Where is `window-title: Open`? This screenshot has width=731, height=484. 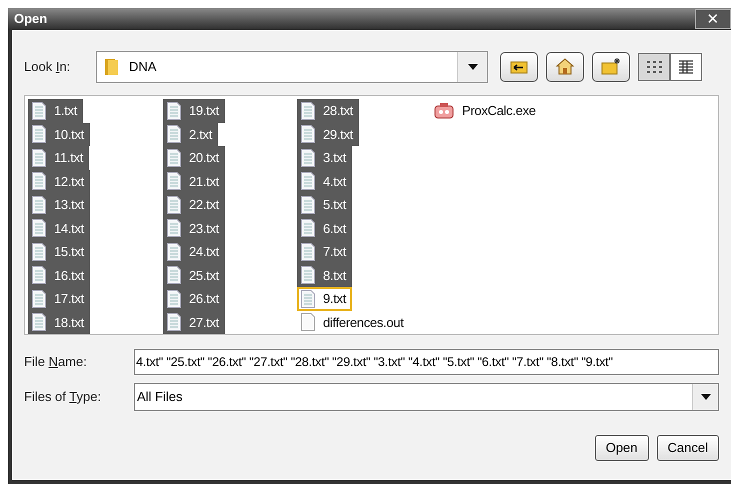
window-title: Open is located at coordinates (30, 19).